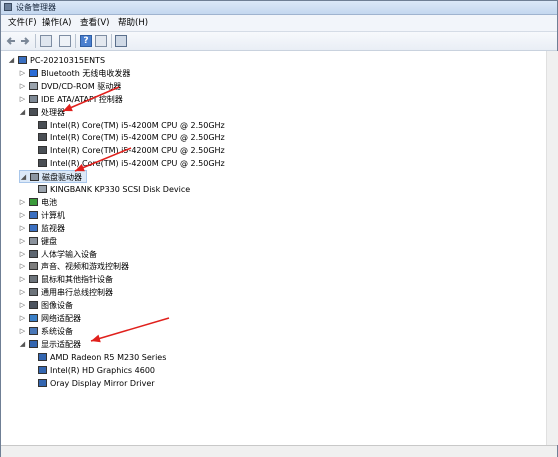 The width and height of the screenshot is (558, 457). What do you see at coordinates (46, 41) in the screenshot?
I see `show-hide-console-tree-icon` at bounding box center [46, 41].